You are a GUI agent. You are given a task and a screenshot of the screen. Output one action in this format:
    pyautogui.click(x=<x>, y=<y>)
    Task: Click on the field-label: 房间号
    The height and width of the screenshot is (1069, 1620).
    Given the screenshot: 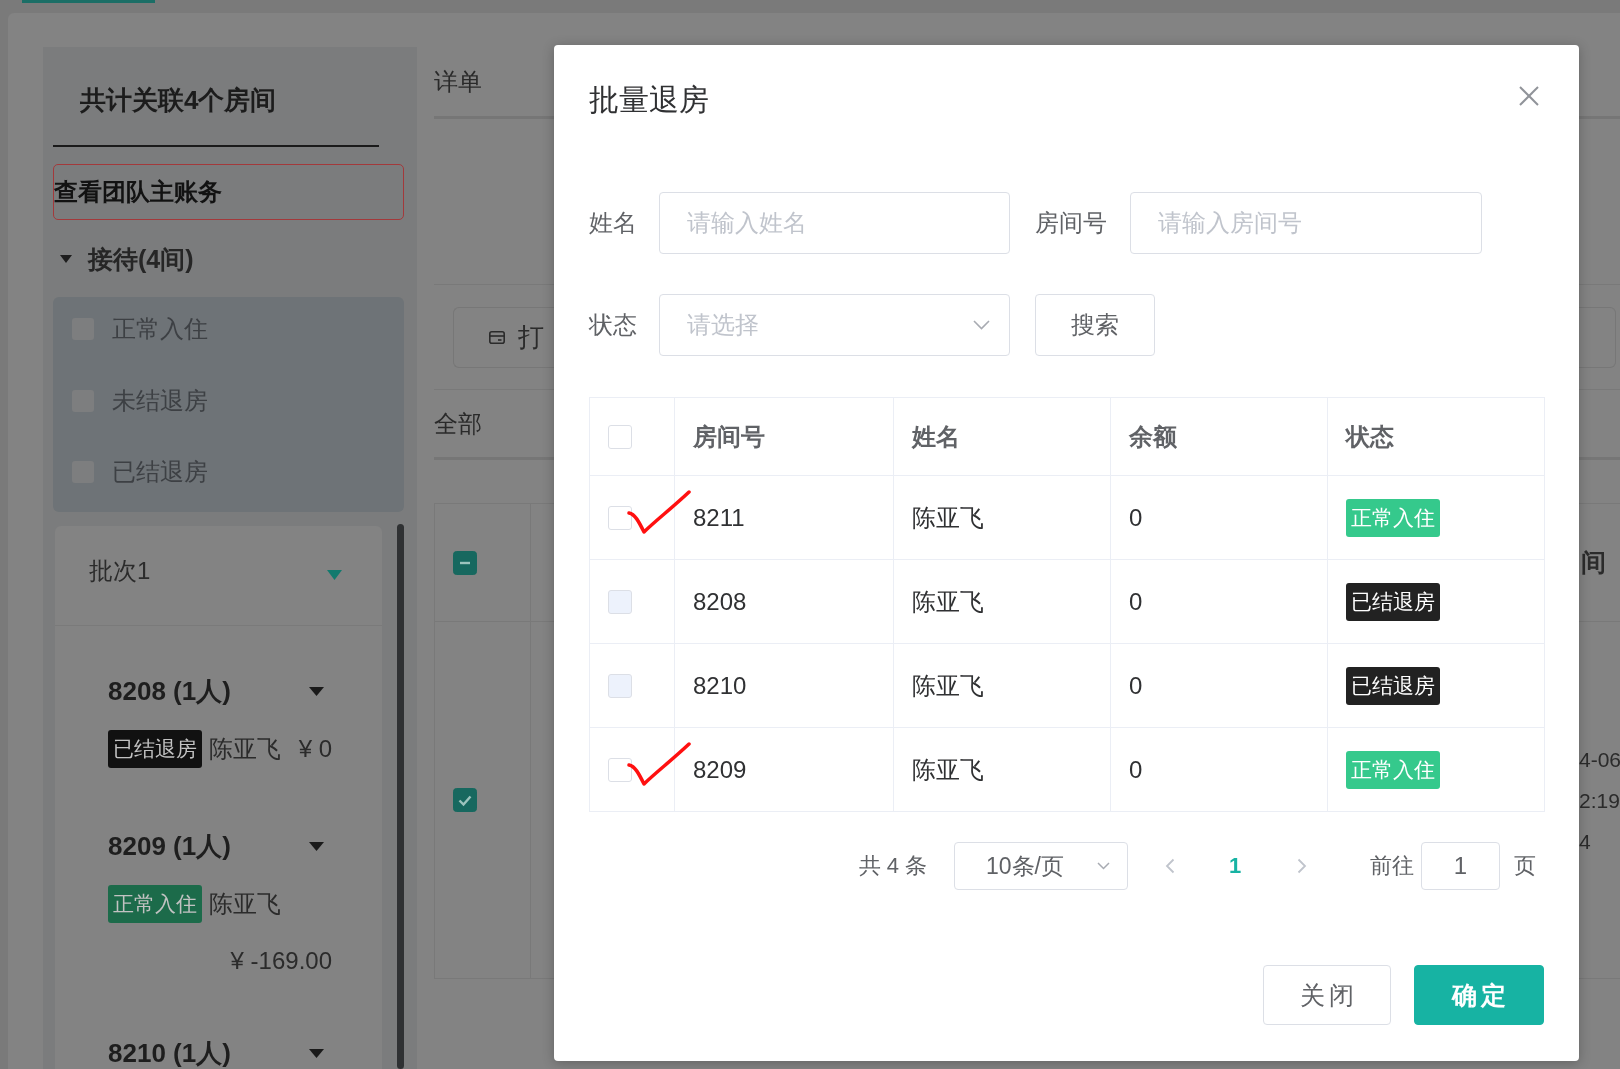 What is the action you would take?
    pyautogui.click(x=1071, y=223)
    